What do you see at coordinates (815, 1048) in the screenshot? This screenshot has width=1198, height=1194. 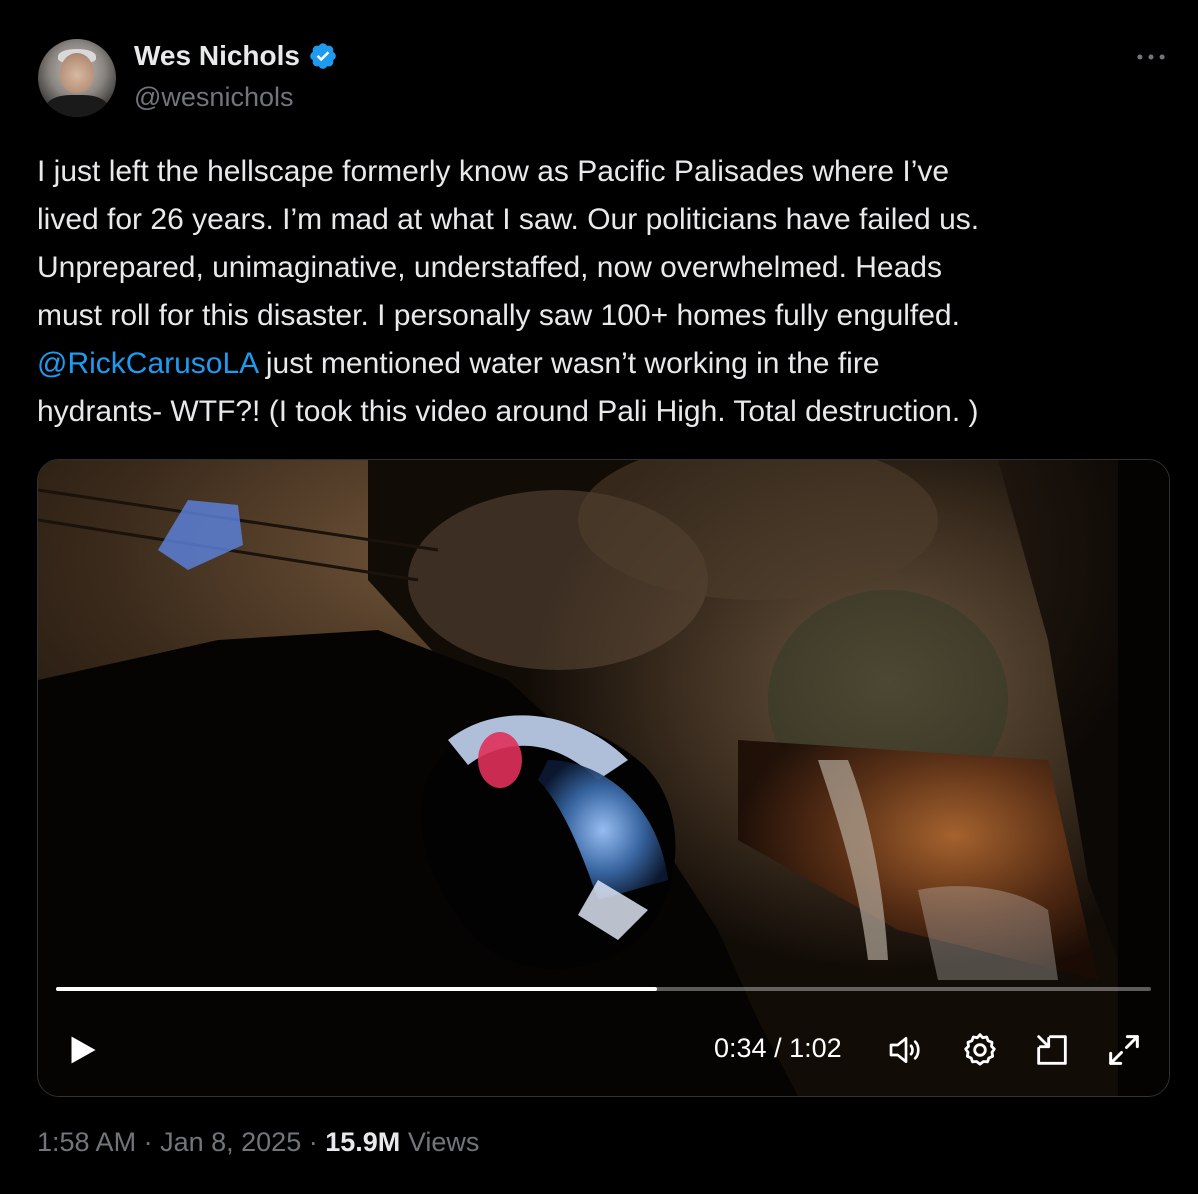 I see `duration: 1:02` at bounding box center [815, 1048].